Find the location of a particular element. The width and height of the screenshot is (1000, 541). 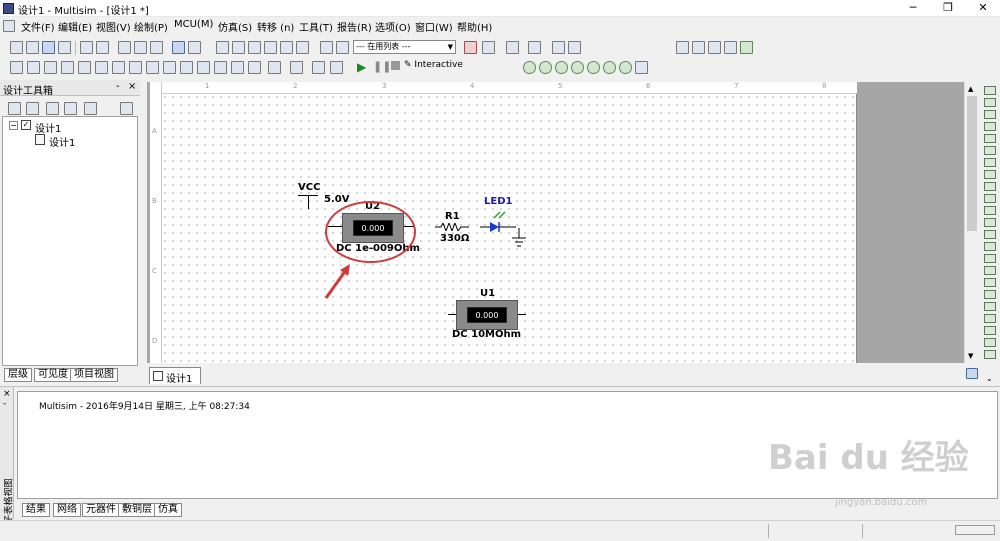

menu-reports: 报告(R) is located at coordinates (354, 26).